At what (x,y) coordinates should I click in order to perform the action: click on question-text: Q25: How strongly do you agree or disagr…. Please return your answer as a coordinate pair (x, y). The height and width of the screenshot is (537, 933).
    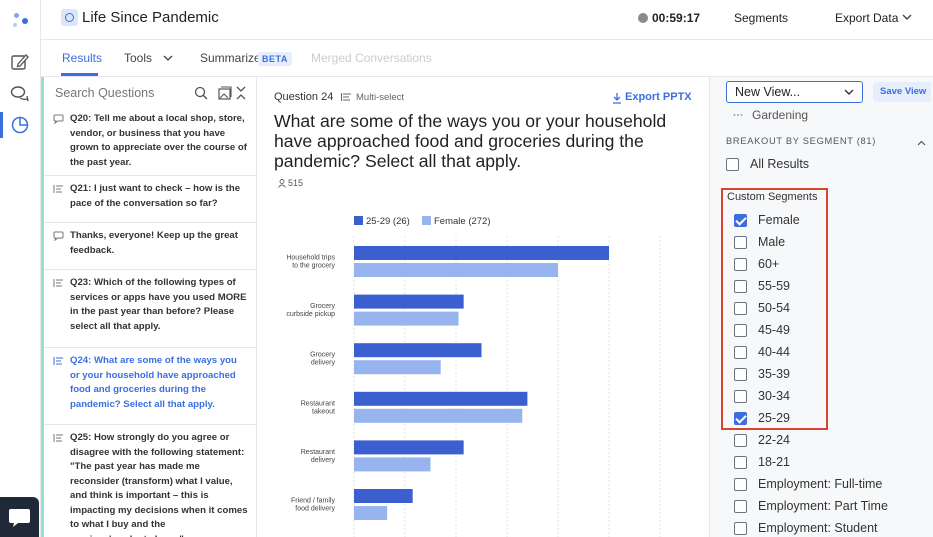
    Looking at the image, I should click on (159, 484).